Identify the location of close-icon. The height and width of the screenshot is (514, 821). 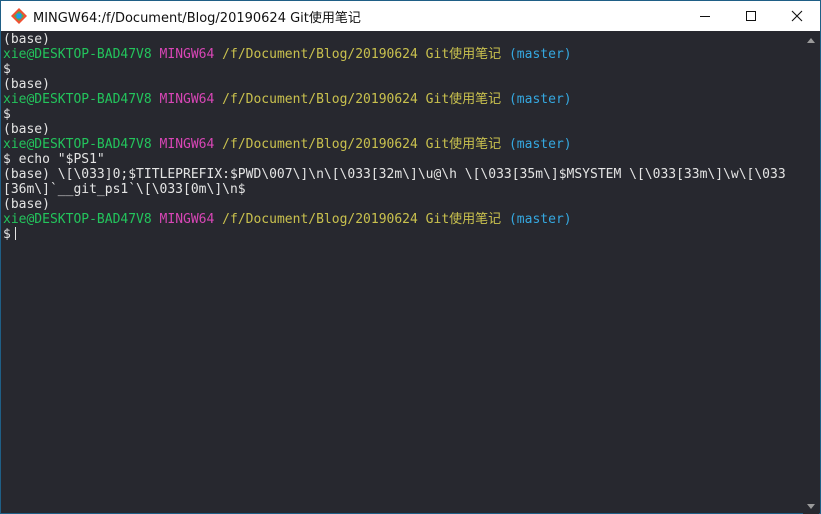
(797, 16).